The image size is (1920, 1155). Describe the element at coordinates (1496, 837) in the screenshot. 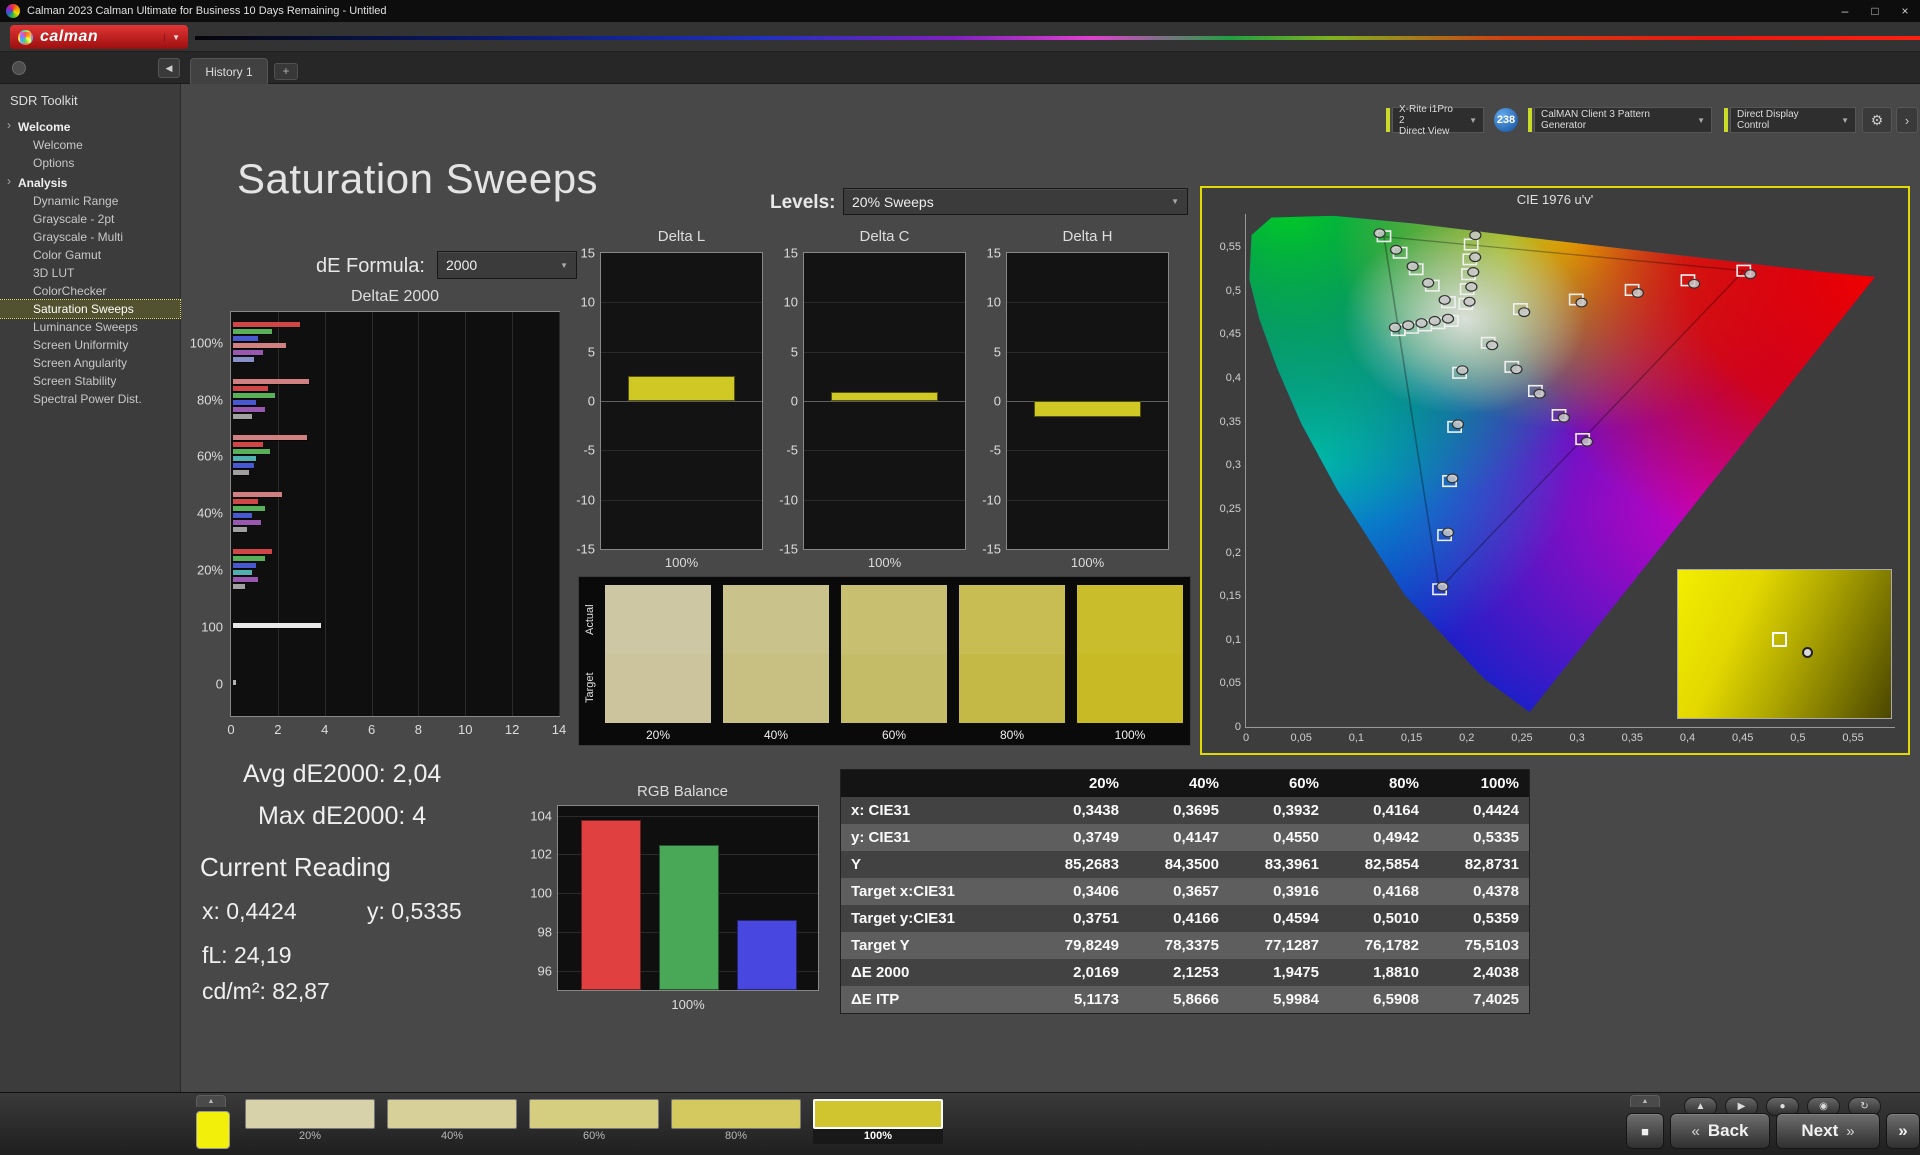

I see `table-cell: 0,5335` at that location.